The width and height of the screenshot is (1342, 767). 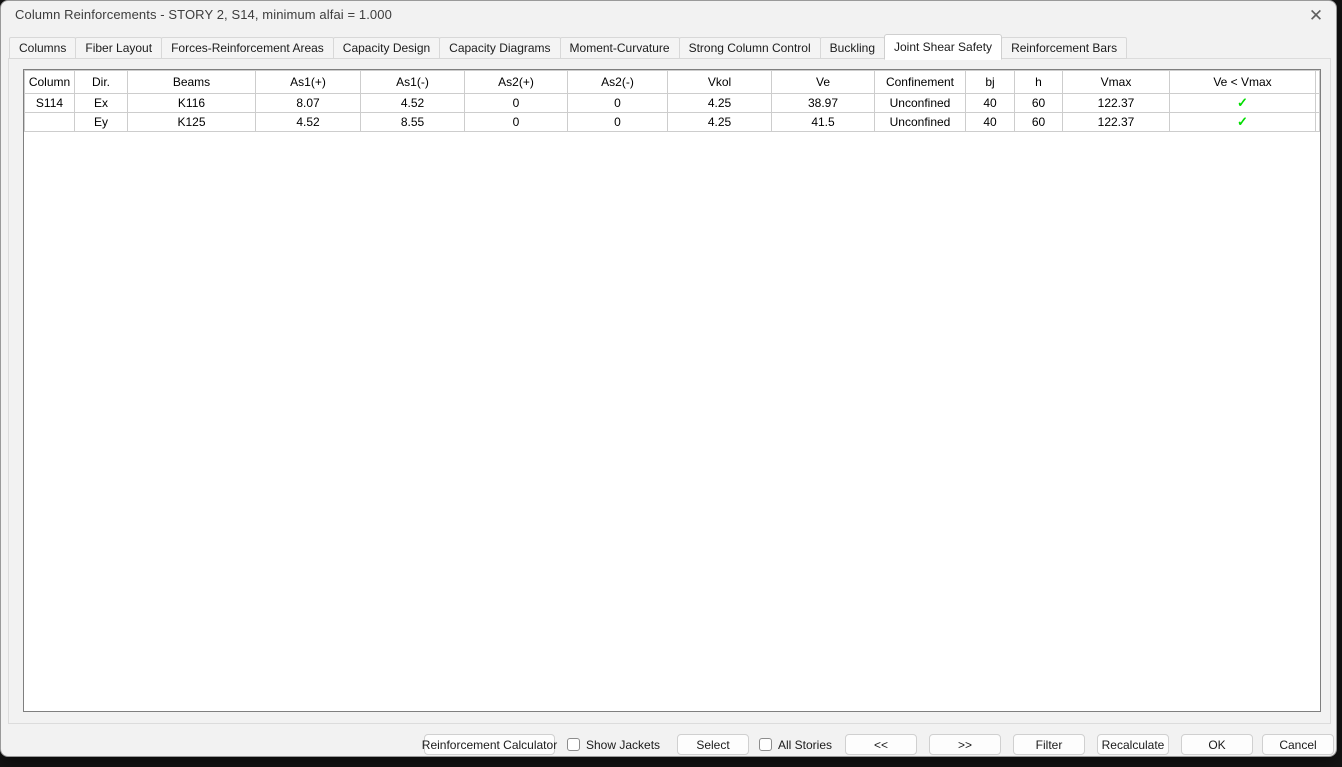 I want to click on reinforcement-calculator-button: Reinforcement Calculator, so click(x=489, y=744).